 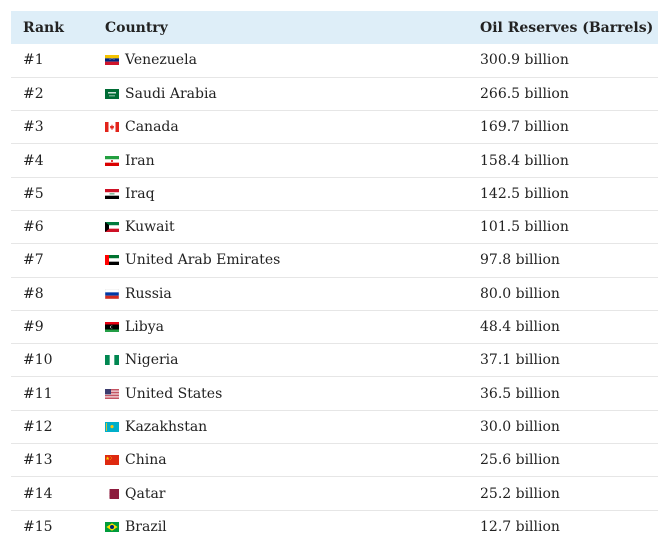 What do you see at coordinates (286, 161) in the screenshot?
I see `country-cell-content: Iran` at bounding box center [286, 161].